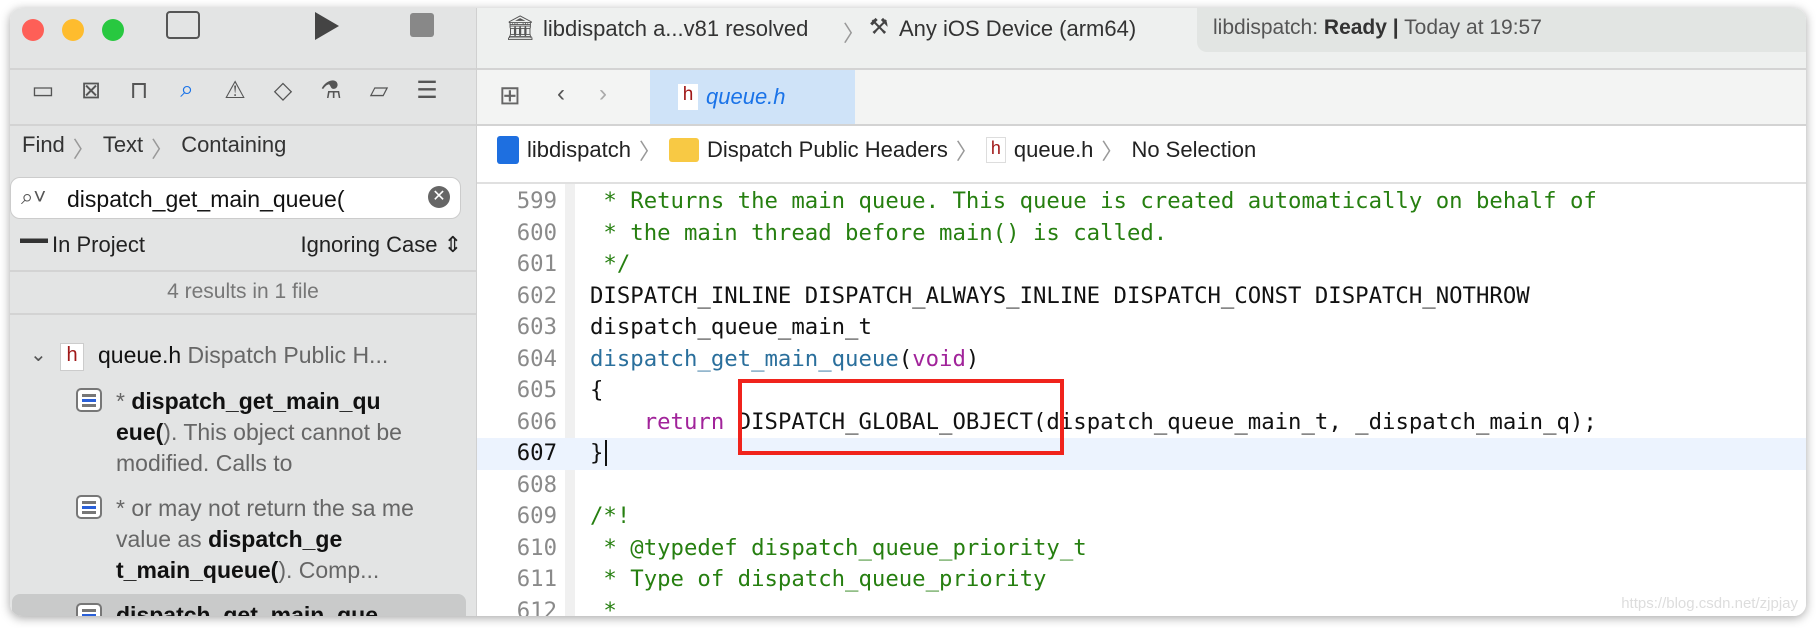 The height and width of the screenshot is (628, 1816). I want to click on code-token: ), so click(972, 358).